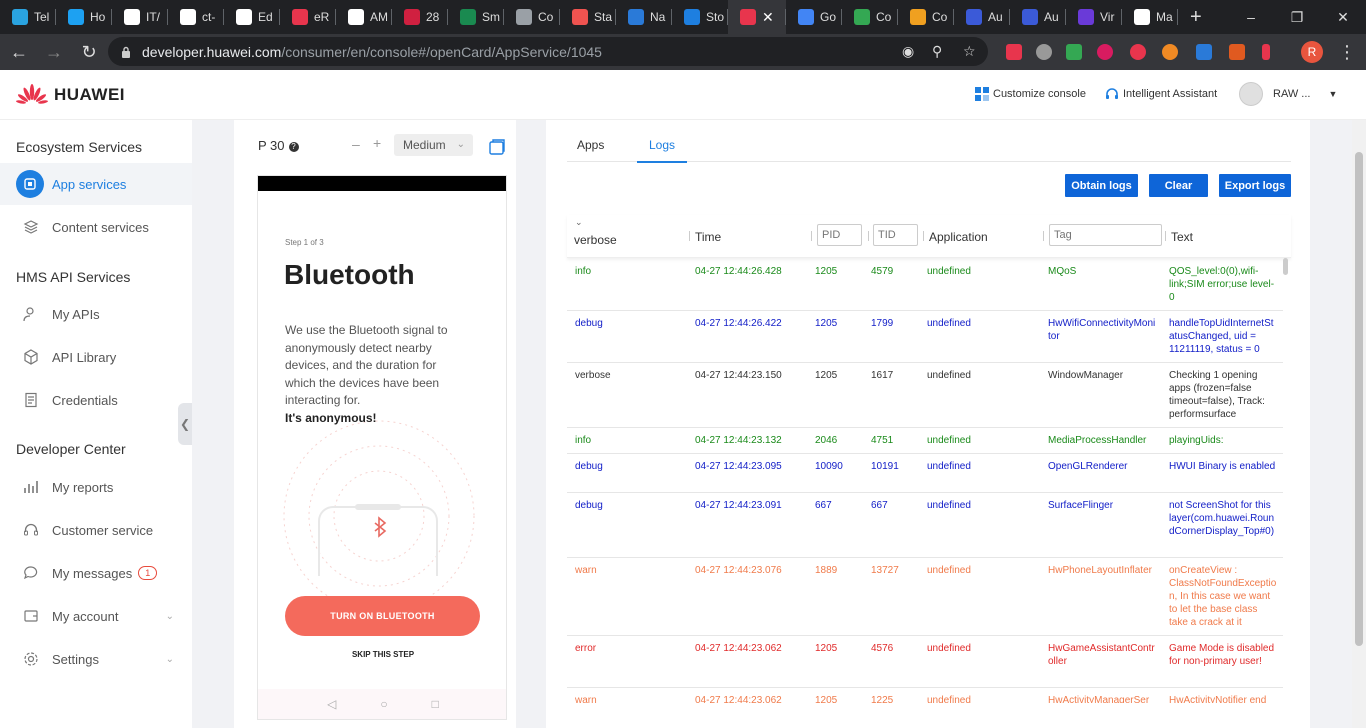  I want to click on cell-tid: 1617, so click(882, 375).